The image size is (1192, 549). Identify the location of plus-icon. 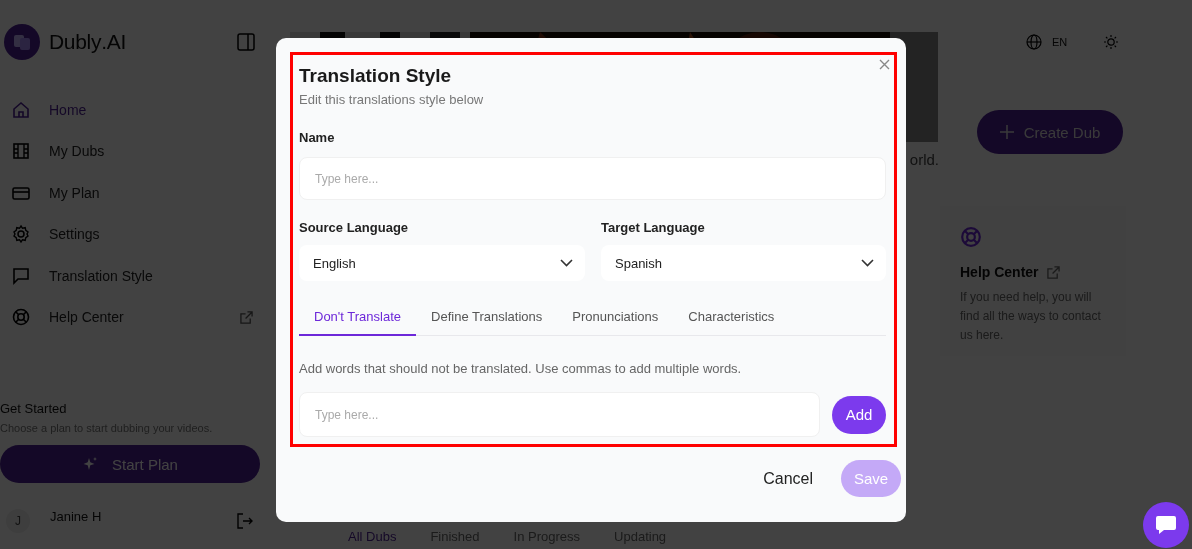
(1006, 132).